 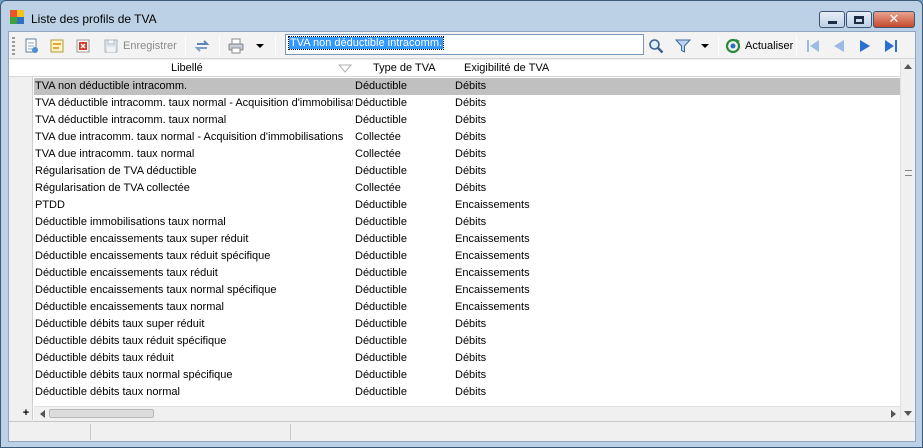 I want to click on next-record-button, so click(x=865, y=46).